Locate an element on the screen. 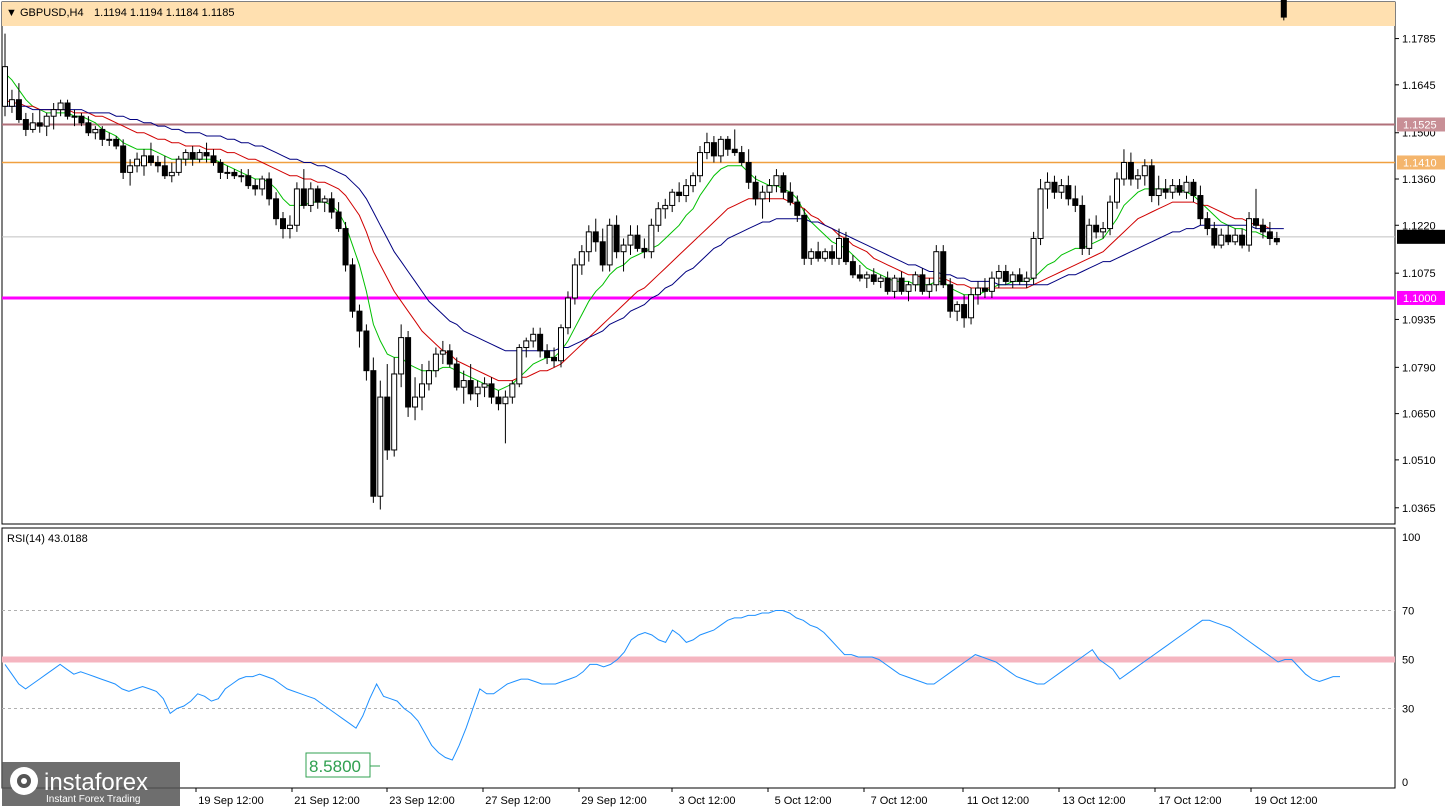 The image size is (1448, 808). price-tick-label: 1.1785 is located at coordinates (1419, 40).